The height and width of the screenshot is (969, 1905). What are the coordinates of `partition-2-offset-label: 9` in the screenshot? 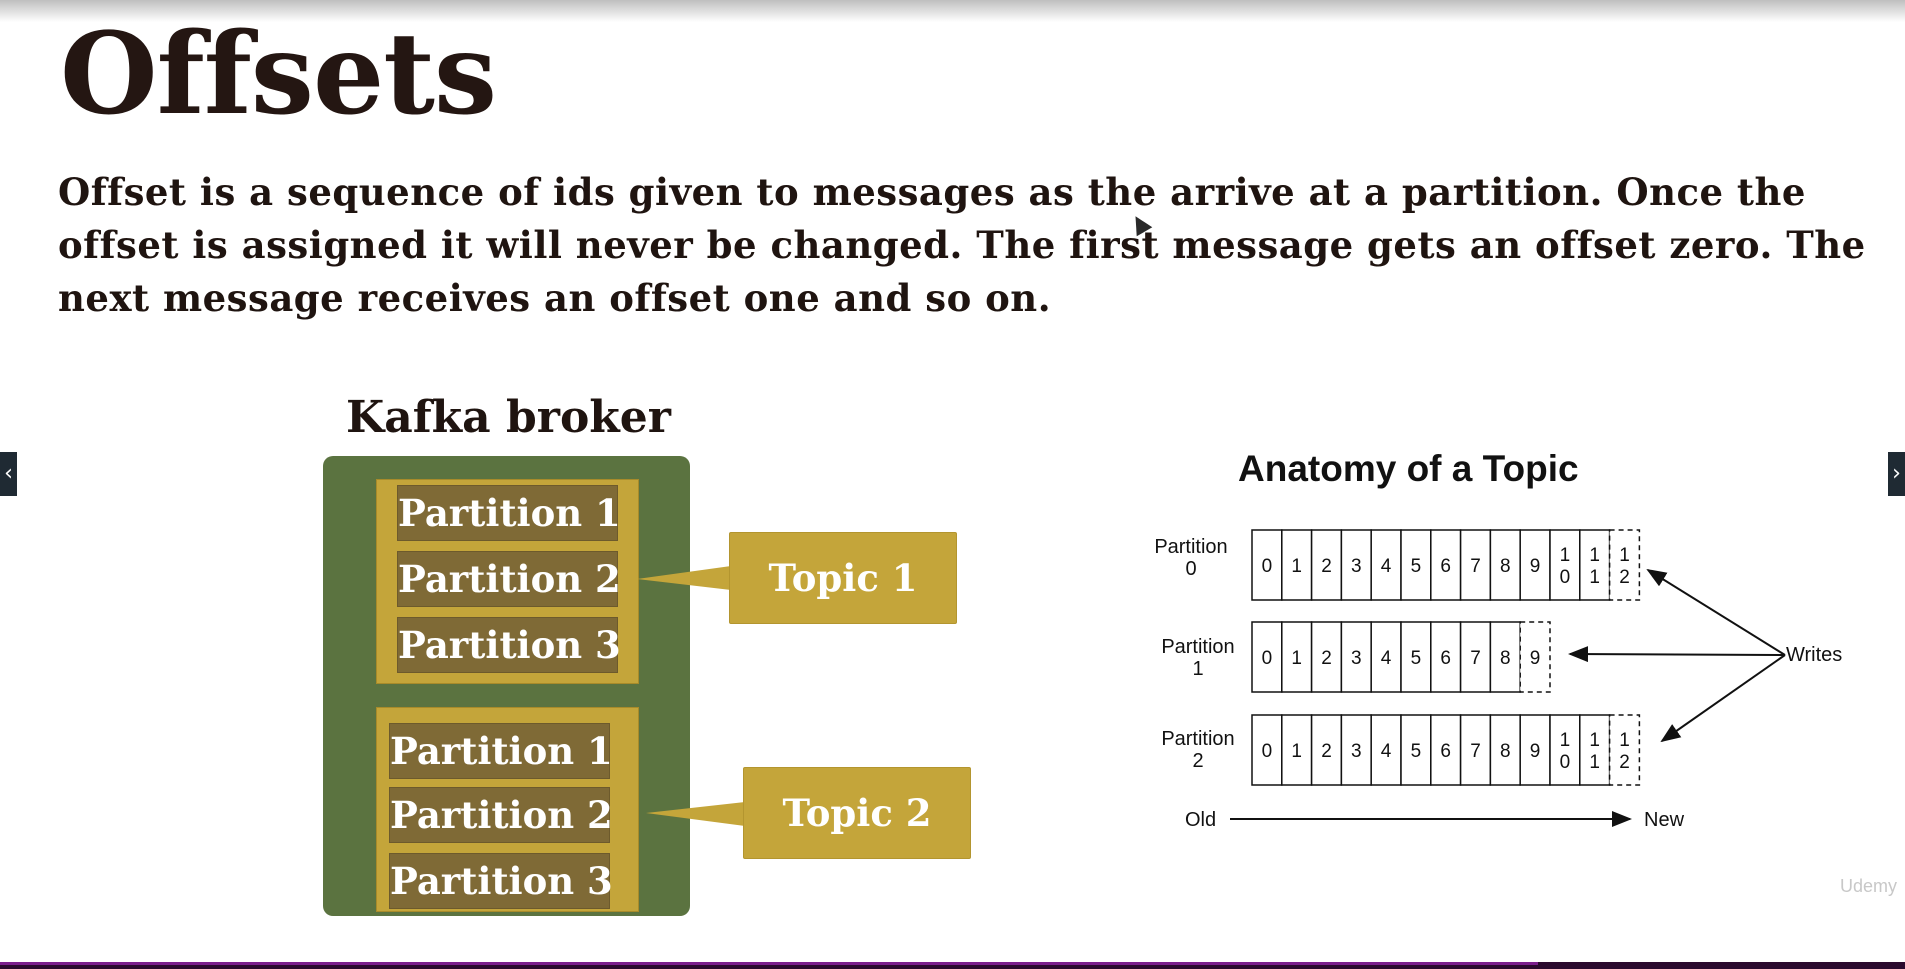 It's located at (1535, 751).